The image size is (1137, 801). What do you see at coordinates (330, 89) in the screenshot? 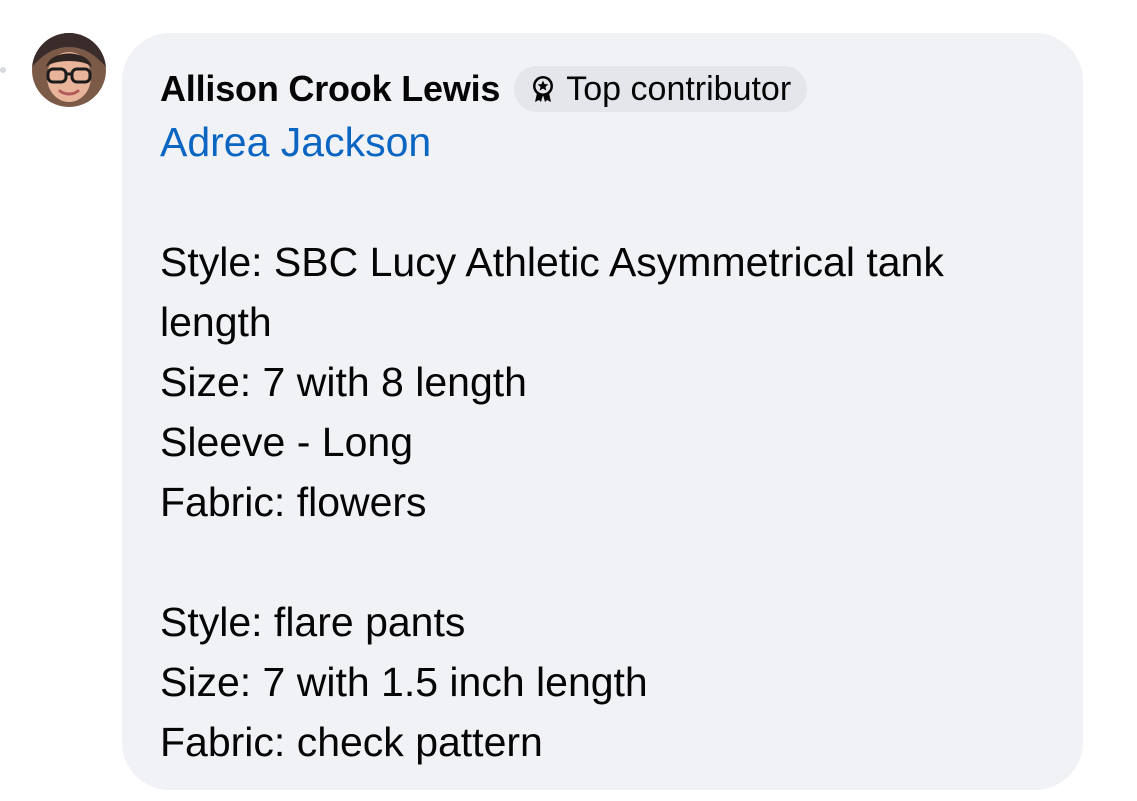
I see `author-name: Allison Crook Lewis` at bounding box center [330, 89].